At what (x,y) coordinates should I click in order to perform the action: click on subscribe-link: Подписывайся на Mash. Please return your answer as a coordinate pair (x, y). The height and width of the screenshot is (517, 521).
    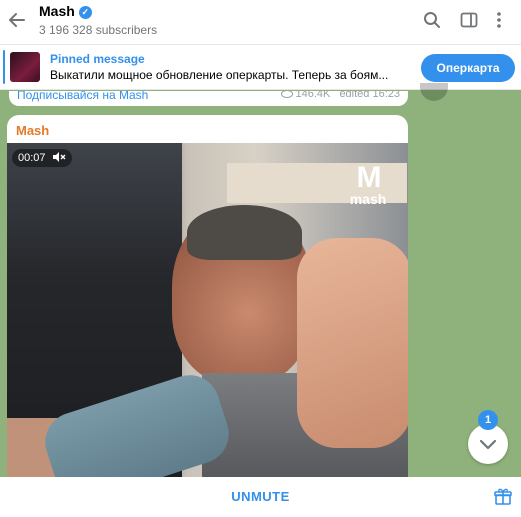
    Looking at the image, I should click on (82, 96).